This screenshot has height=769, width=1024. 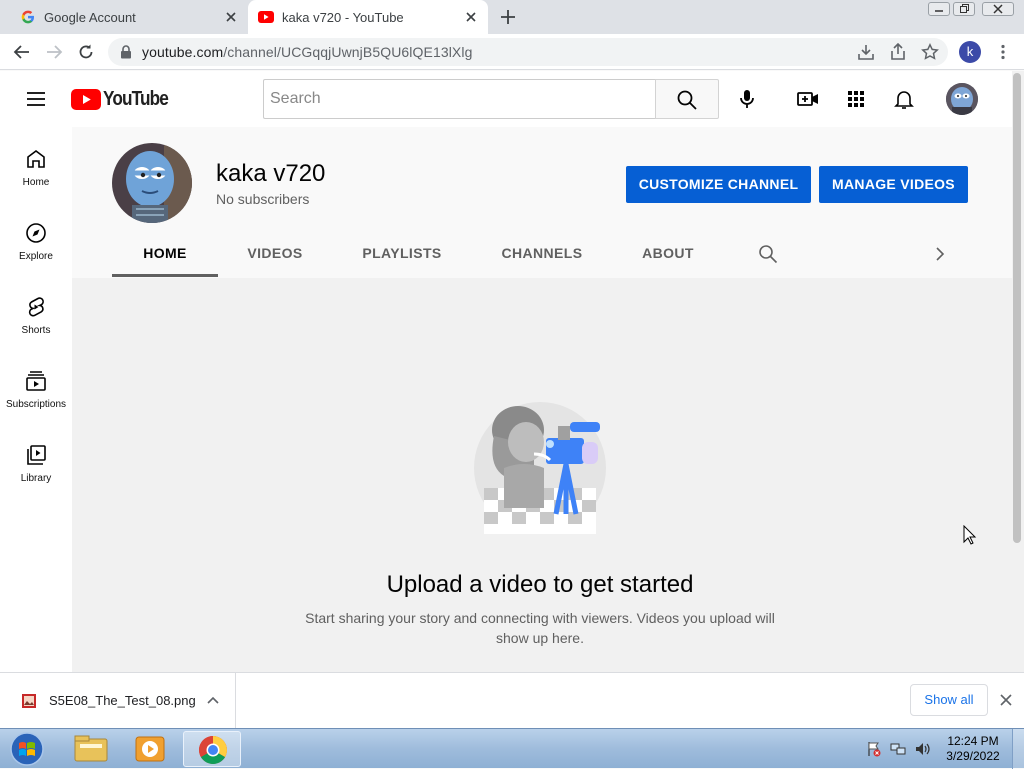 I want to click on subscriber-count: No subscribers, so click(x=263, y=199).